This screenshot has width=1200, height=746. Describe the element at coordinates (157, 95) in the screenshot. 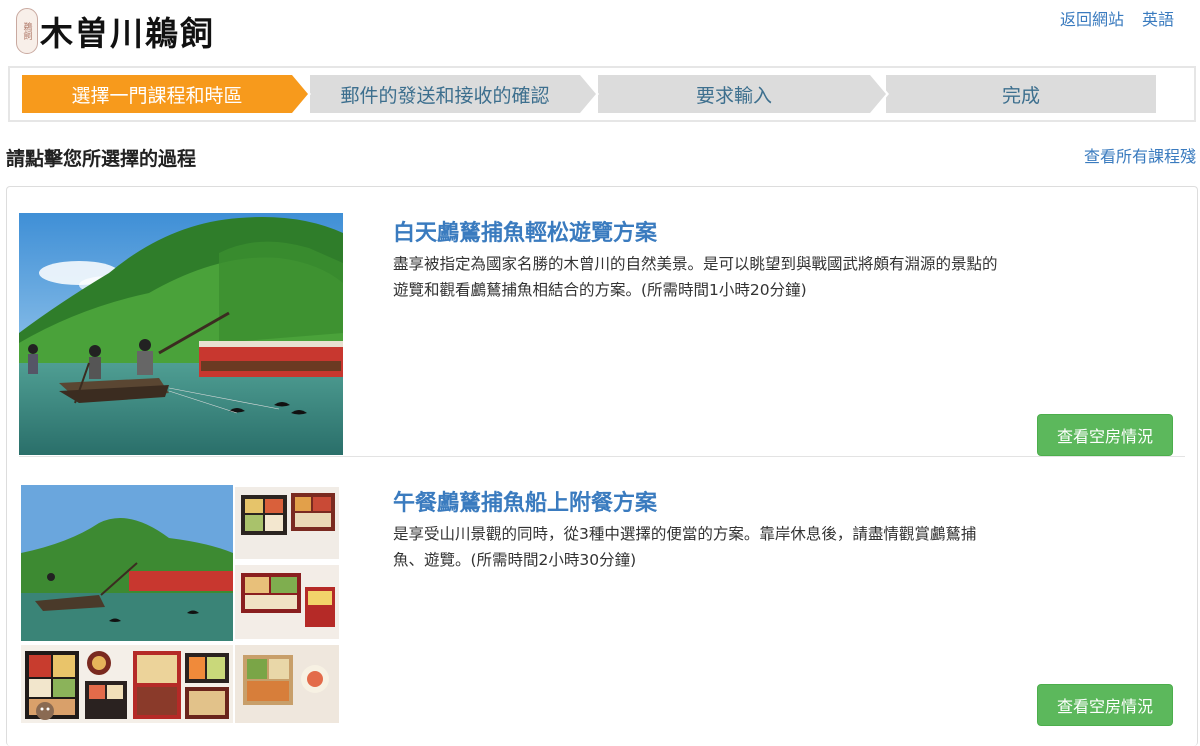

I see `step-label: 選擇一門課程和時區` at that location.